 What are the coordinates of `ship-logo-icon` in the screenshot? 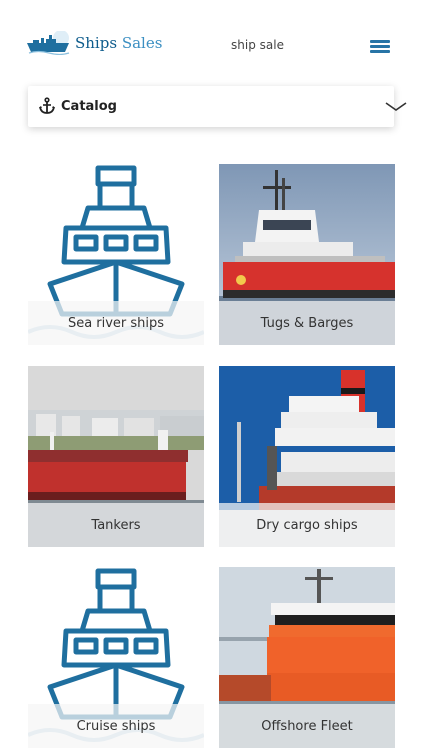 It's located at (48, 43).